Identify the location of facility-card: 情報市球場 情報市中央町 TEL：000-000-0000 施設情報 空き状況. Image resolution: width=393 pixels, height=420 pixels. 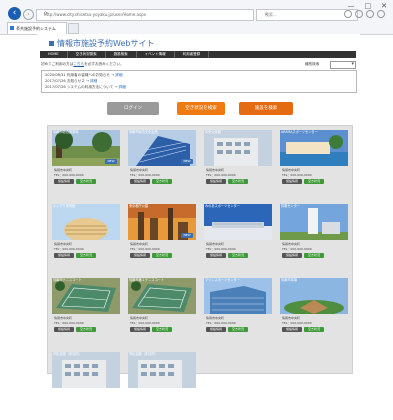
(314, 312).